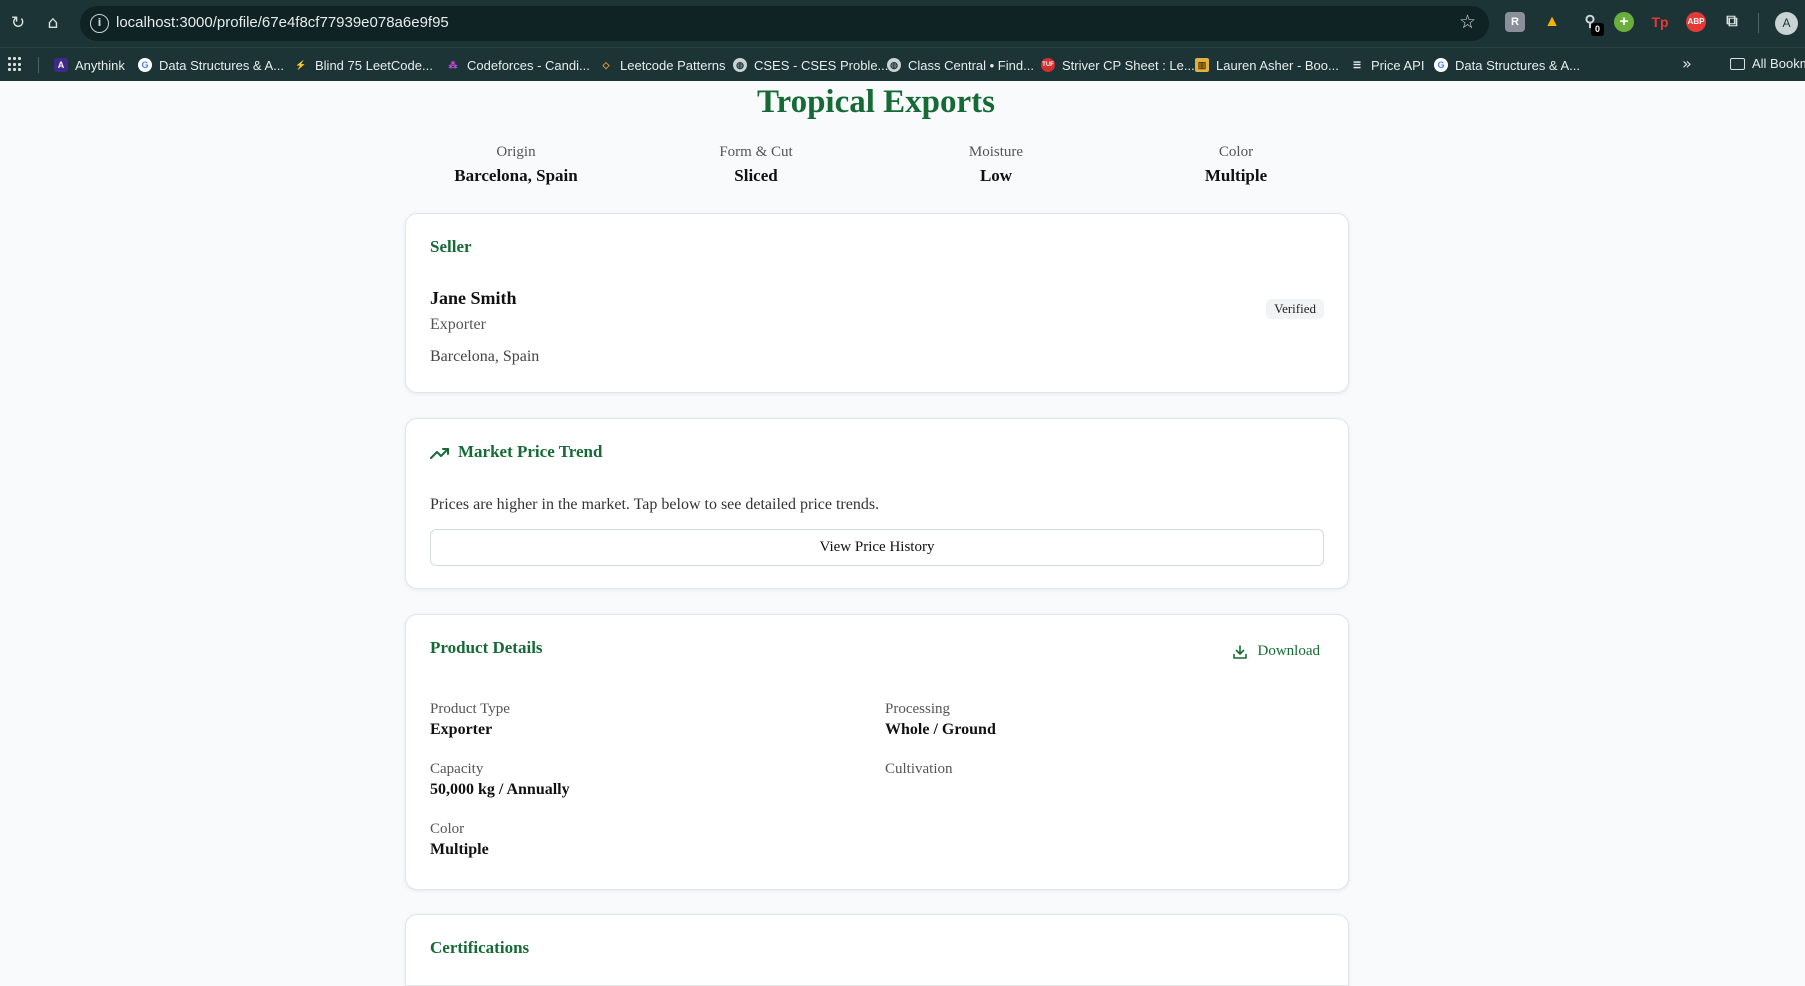 The width and height of the screenshot is (1805, 986). Describe the element at coordinates (15, 64) in the screenshot. I see `apps-grid-icon` at that location.